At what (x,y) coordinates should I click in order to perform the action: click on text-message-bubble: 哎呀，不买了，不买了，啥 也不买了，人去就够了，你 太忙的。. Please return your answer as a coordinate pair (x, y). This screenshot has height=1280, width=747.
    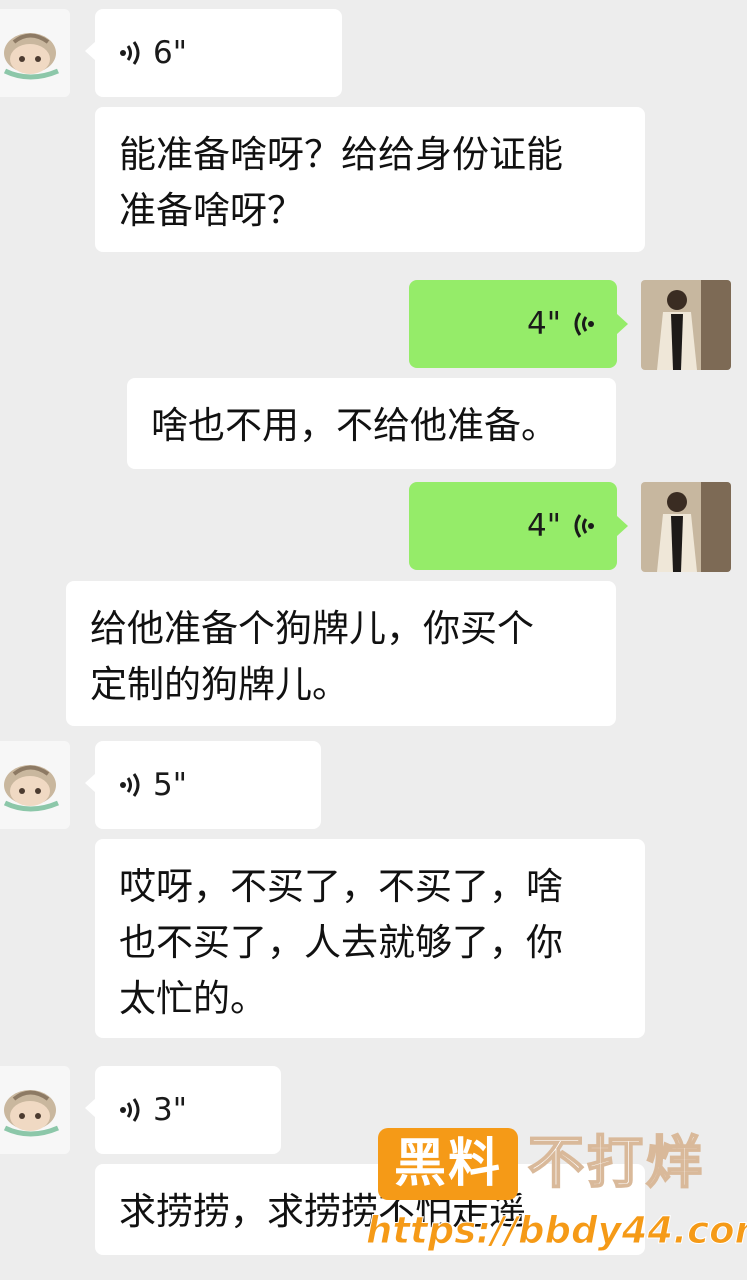
    Looking at the image, I should click on (370, 938).